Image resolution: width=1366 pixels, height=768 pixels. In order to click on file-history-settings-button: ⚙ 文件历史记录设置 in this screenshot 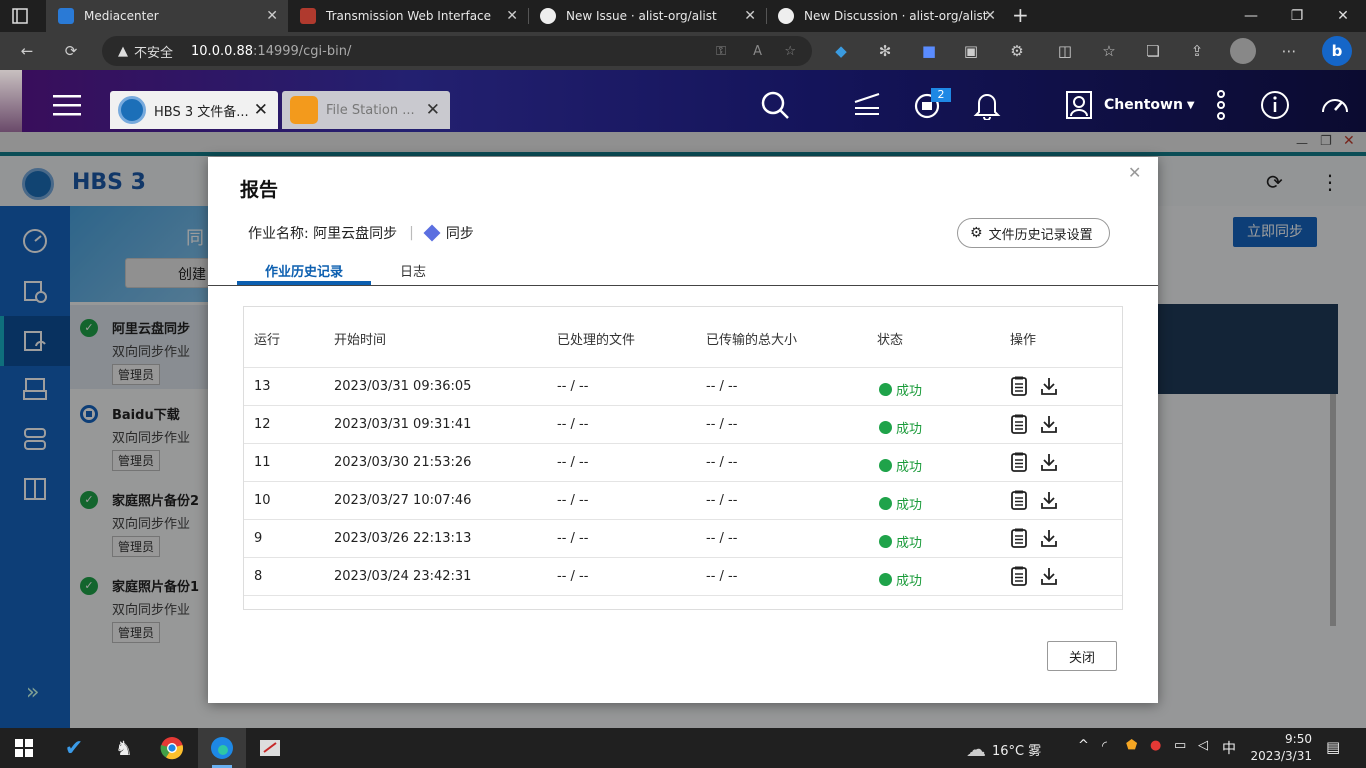, I will do `click(1033, 233)`.